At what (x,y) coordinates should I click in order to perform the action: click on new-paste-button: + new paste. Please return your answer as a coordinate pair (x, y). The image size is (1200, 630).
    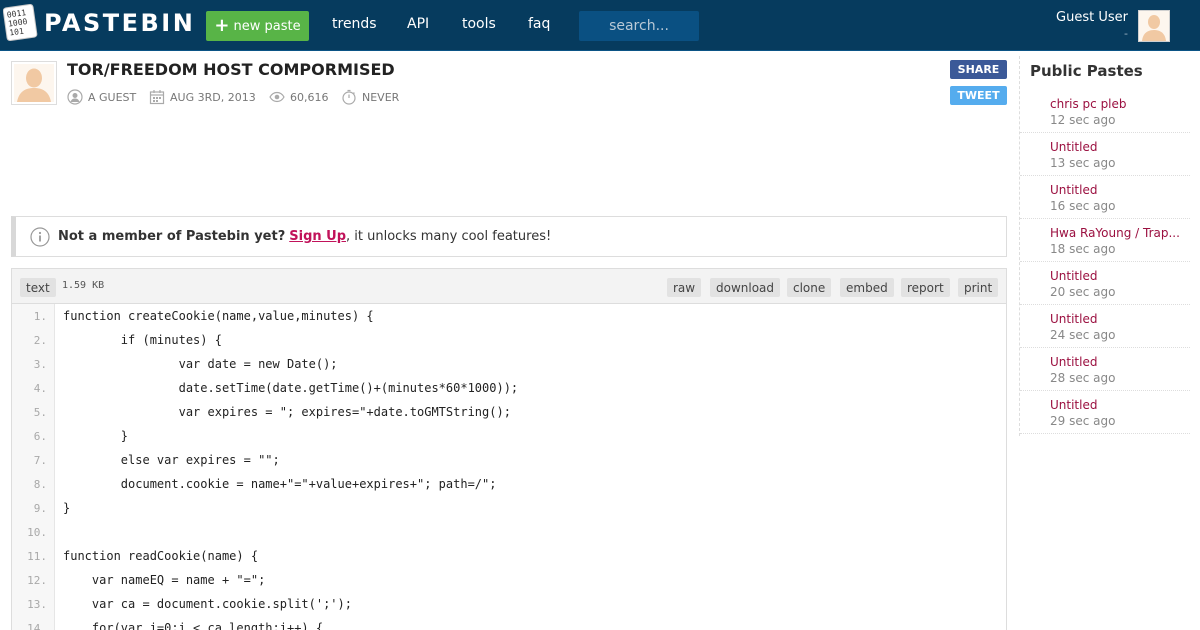
    Looking at the image, I should click on (257, 26).